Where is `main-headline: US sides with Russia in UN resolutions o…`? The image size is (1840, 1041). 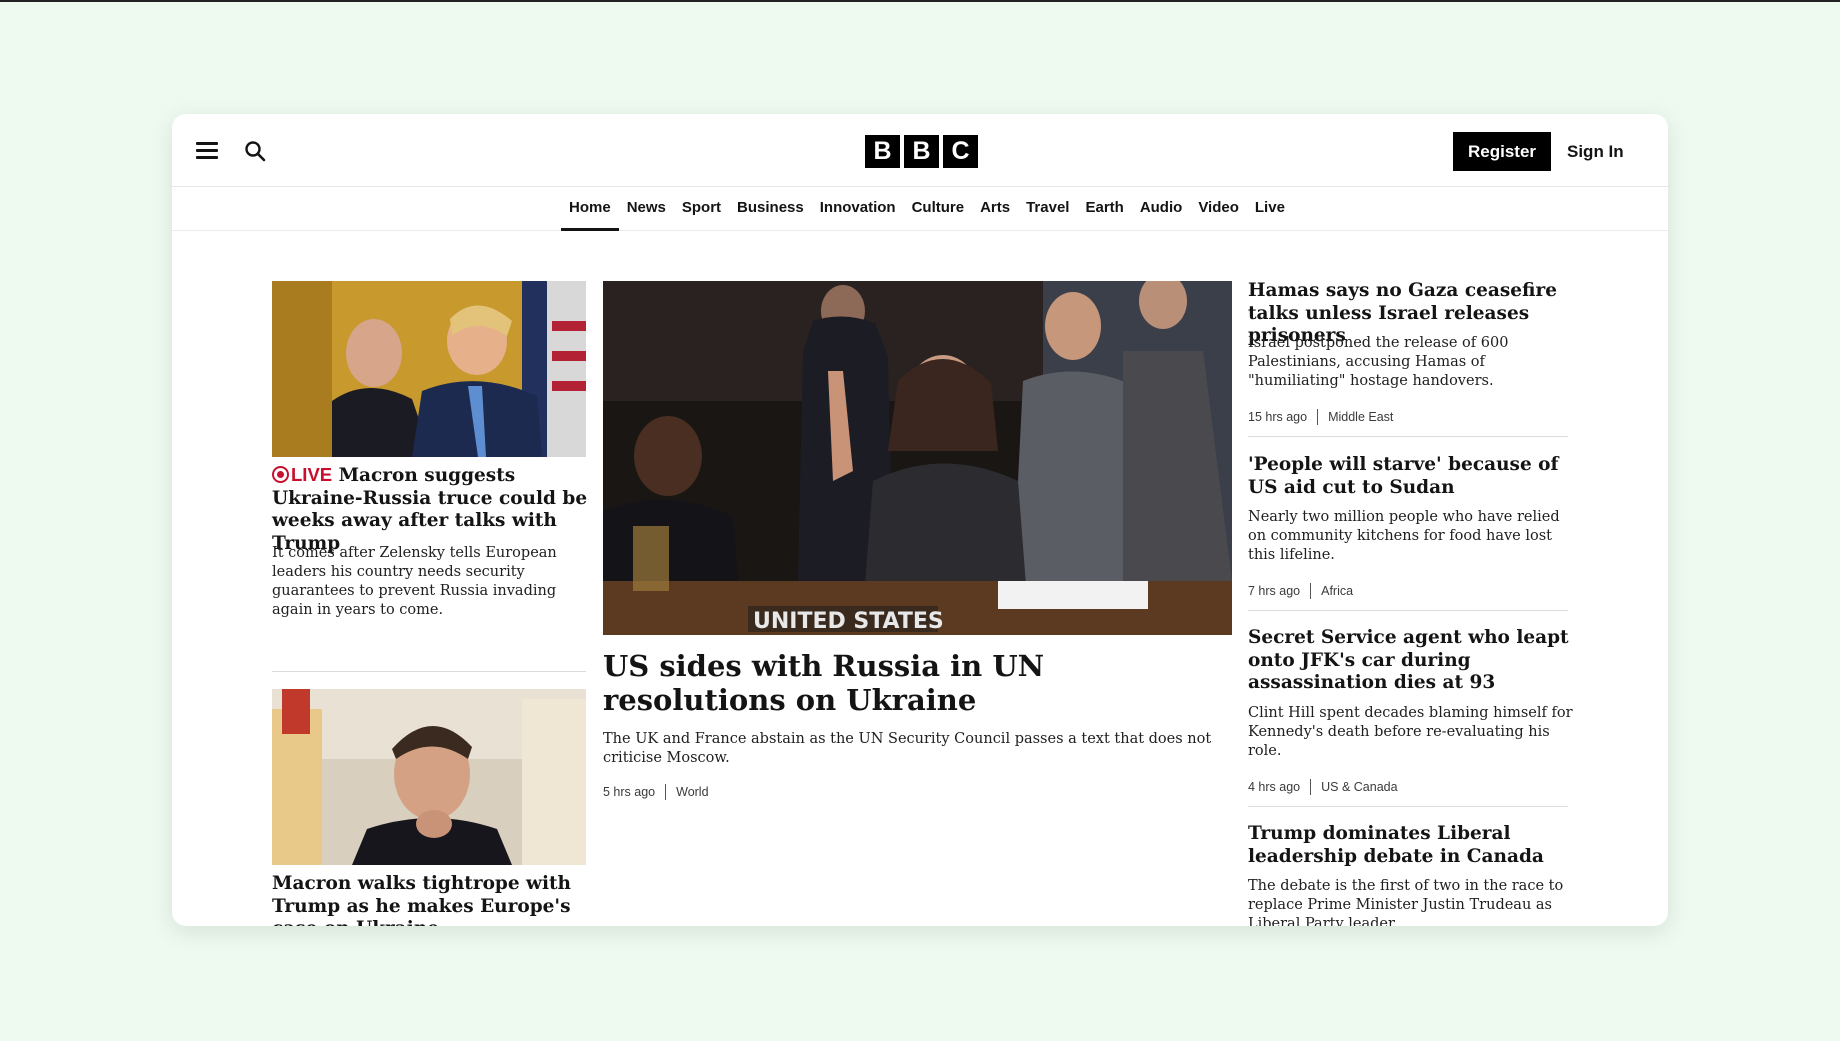 main-headline: US sides with Russia in UN resolutions o… is located at coordinates (913, 683).